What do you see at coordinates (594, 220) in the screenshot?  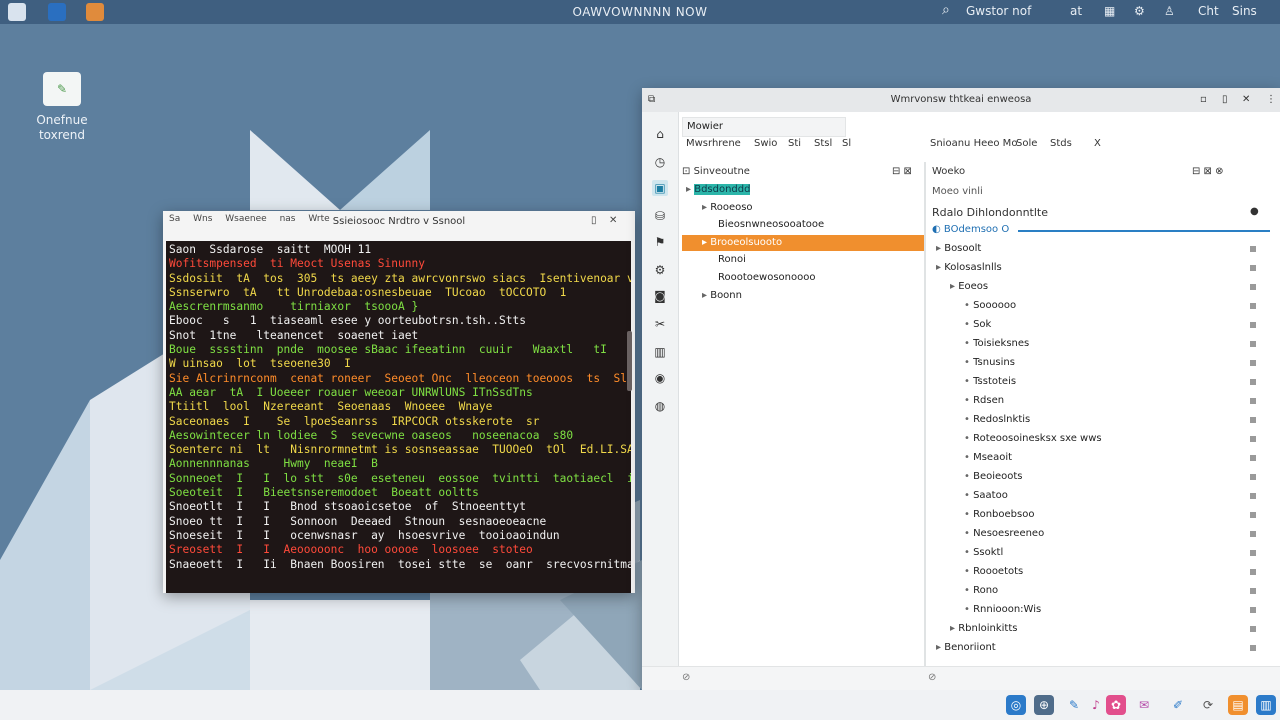 I see `minimize-icon: ▯` at bounding box center [594, 220].